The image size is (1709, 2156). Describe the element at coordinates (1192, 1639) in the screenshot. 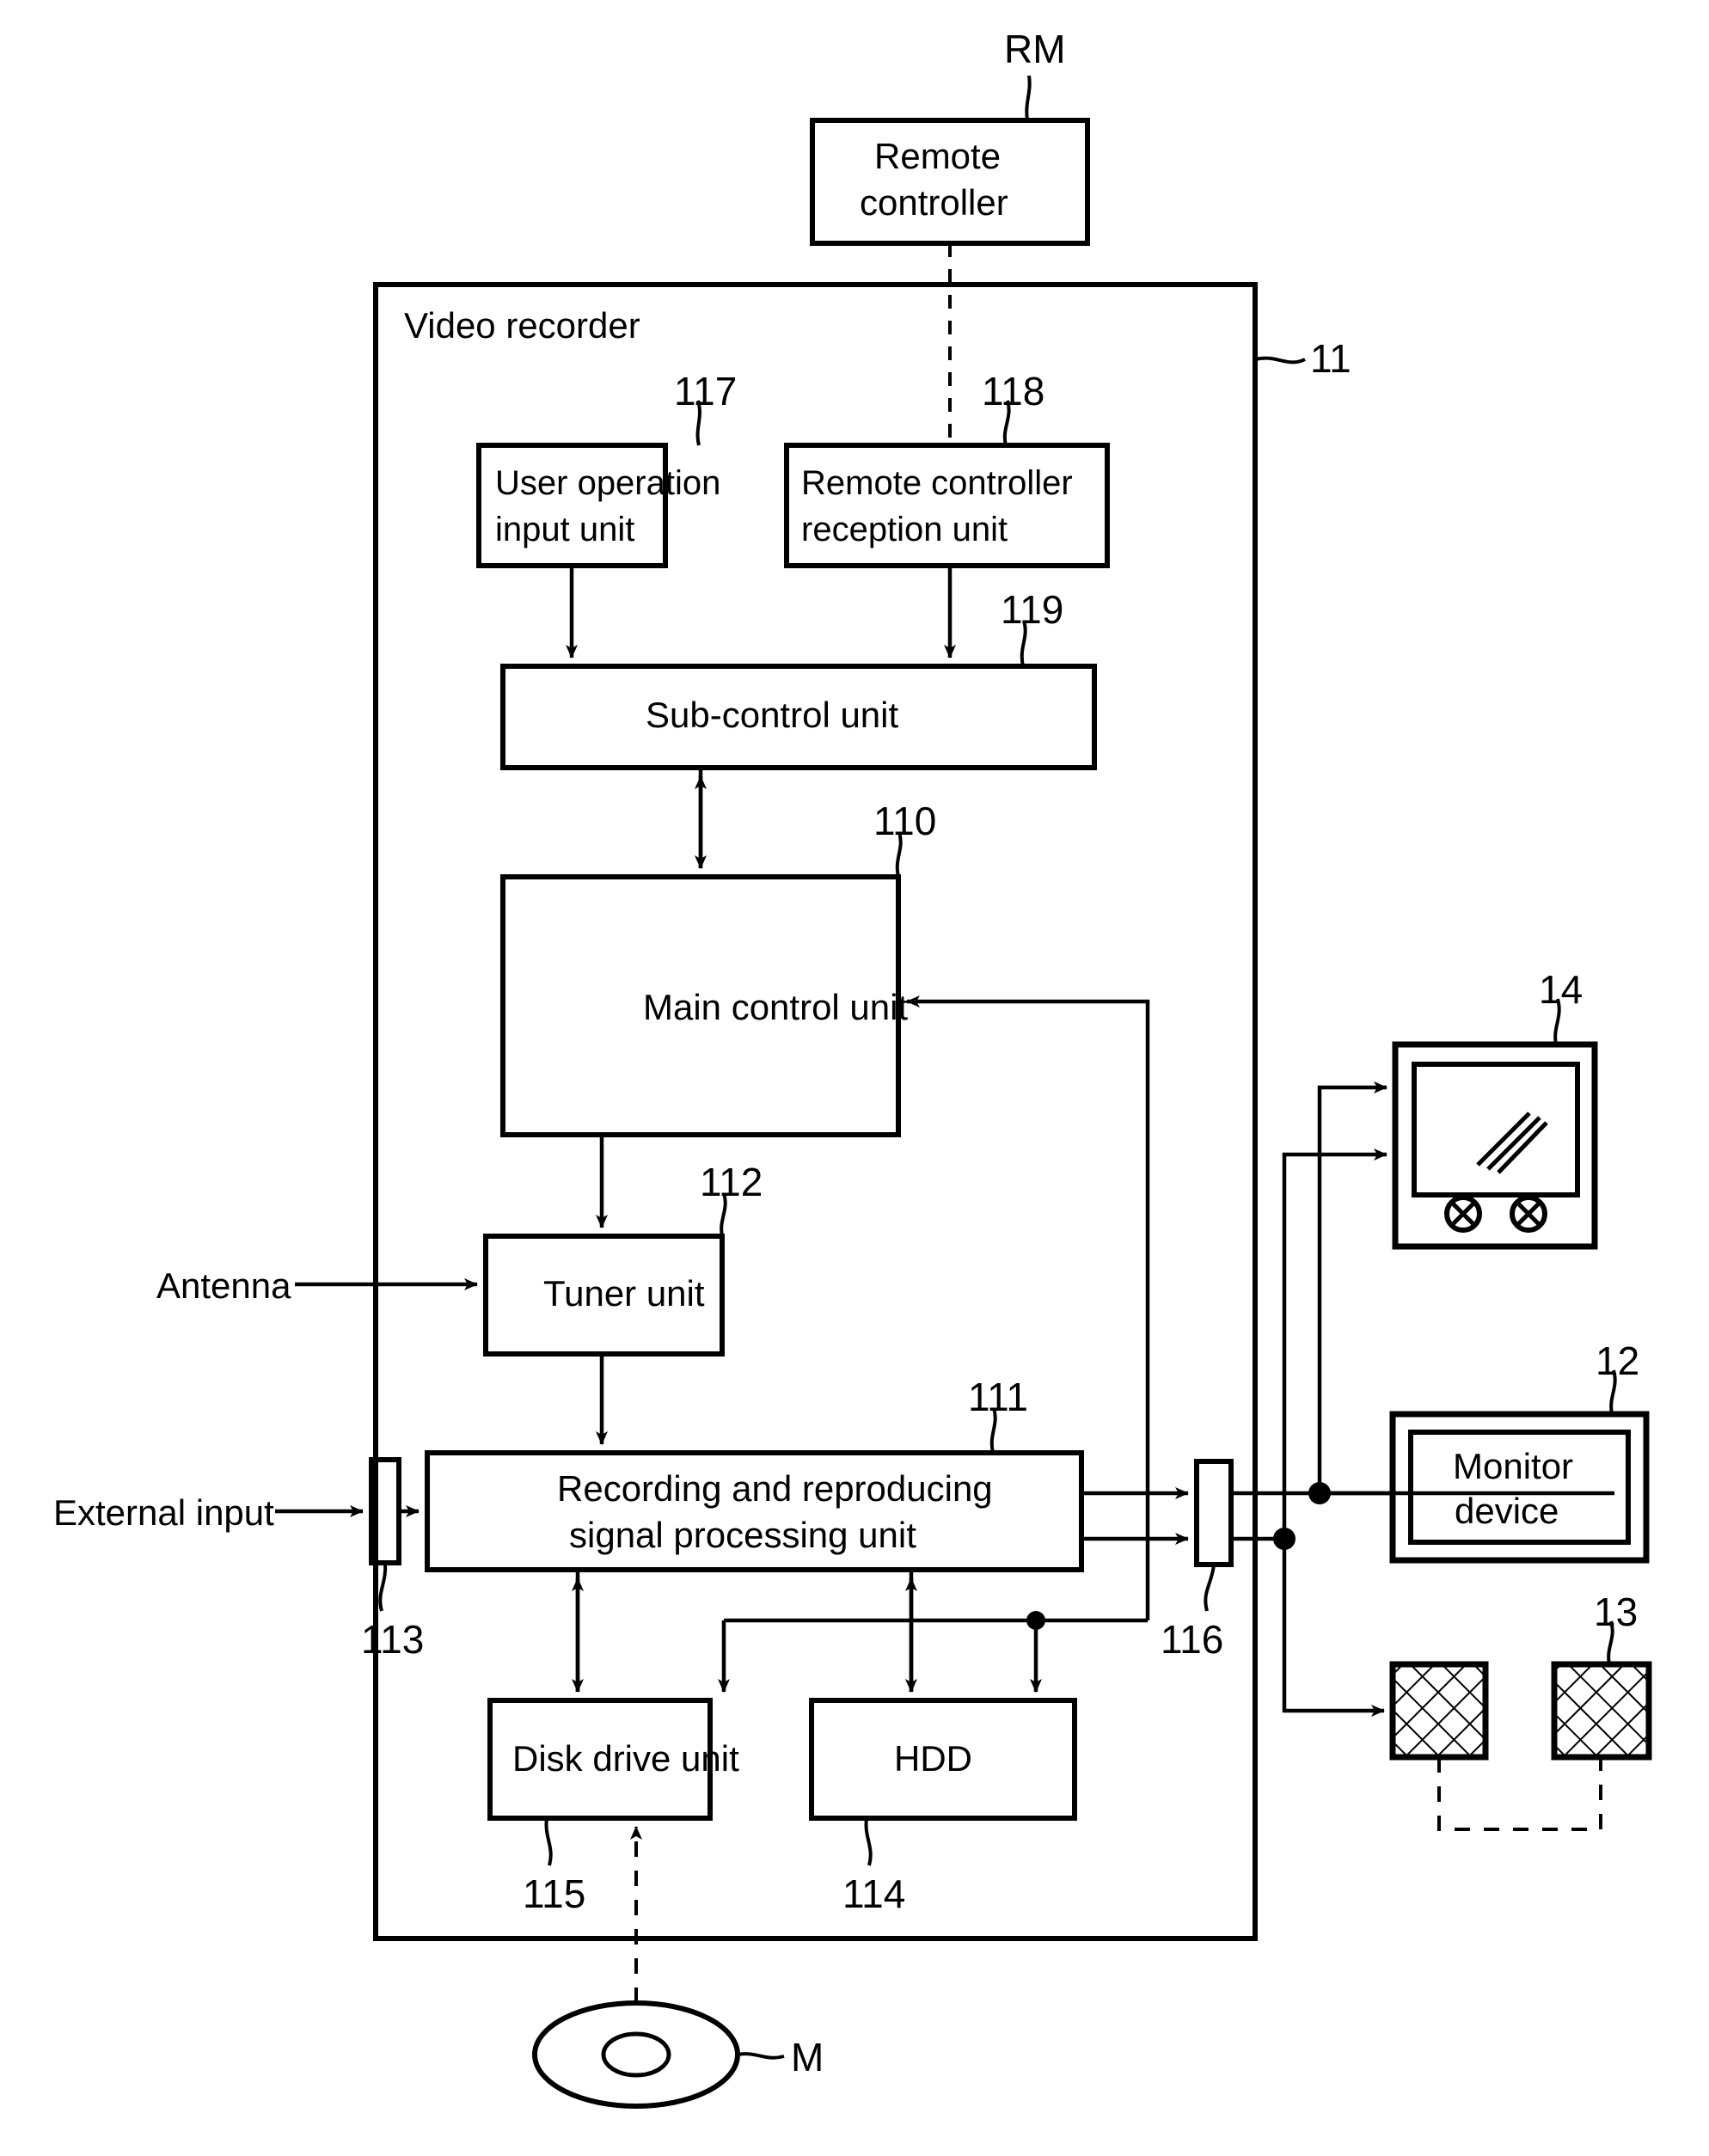

I see `ref-116: 116` at that location.